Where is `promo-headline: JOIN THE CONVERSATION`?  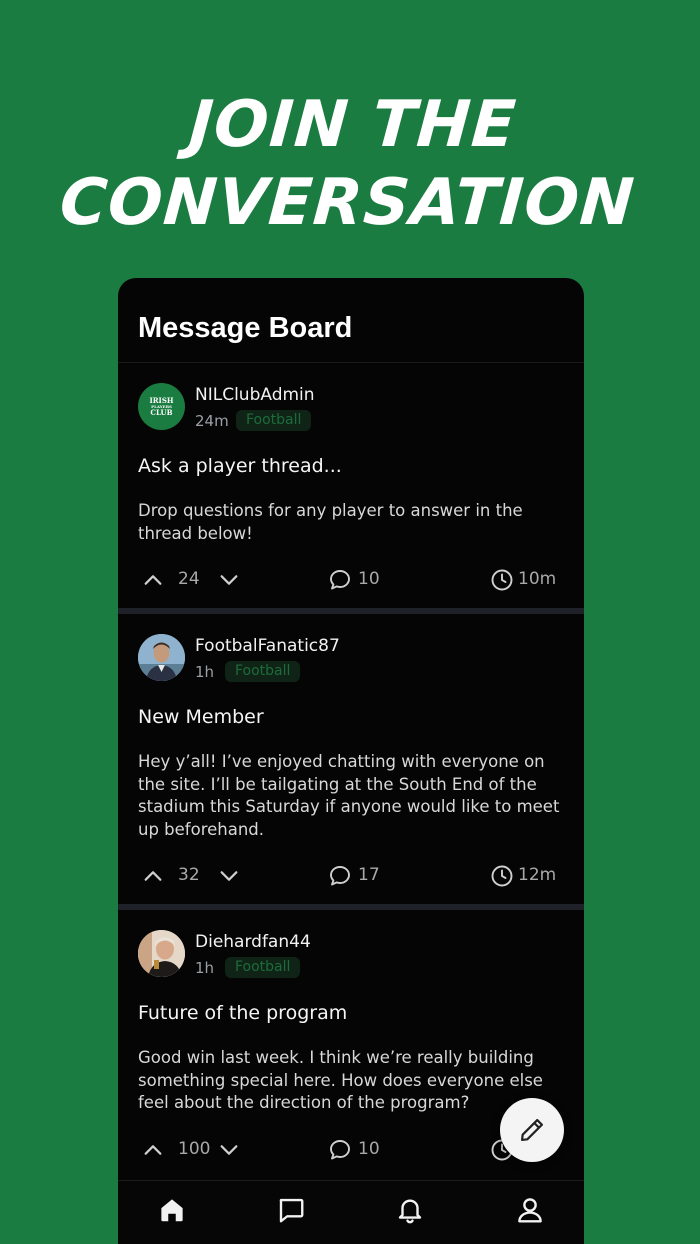 promo-headline: JOIN THE CONVERSATION is located at coordinates (350, 164).